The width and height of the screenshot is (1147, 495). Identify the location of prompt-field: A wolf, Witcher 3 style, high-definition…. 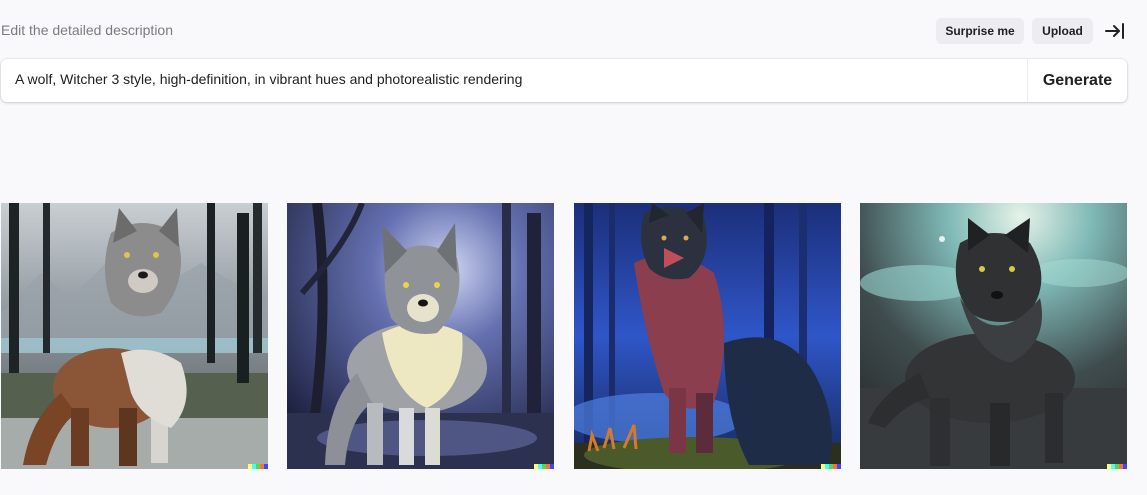
(564, 80).